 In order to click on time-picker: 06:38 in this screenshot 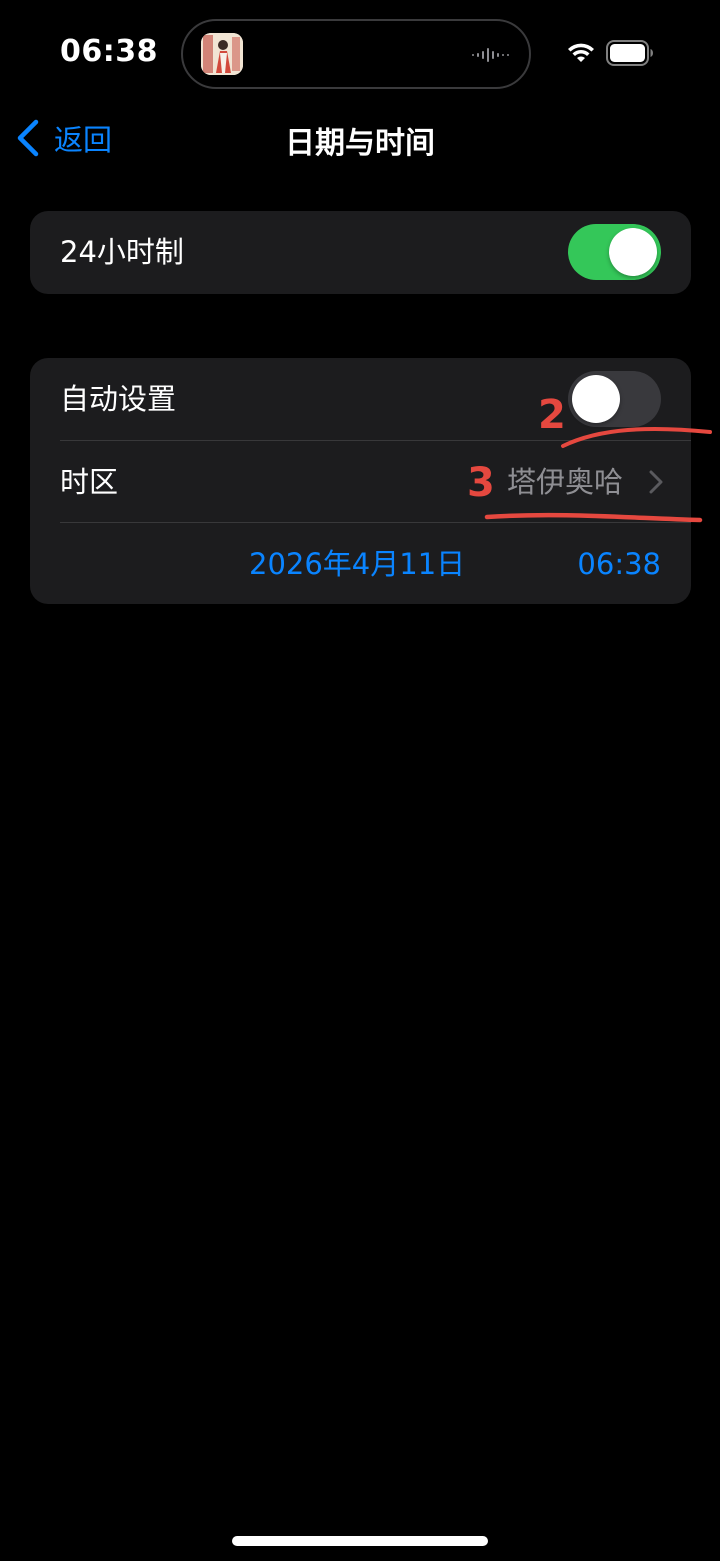, I will do `click(619, 563)`.